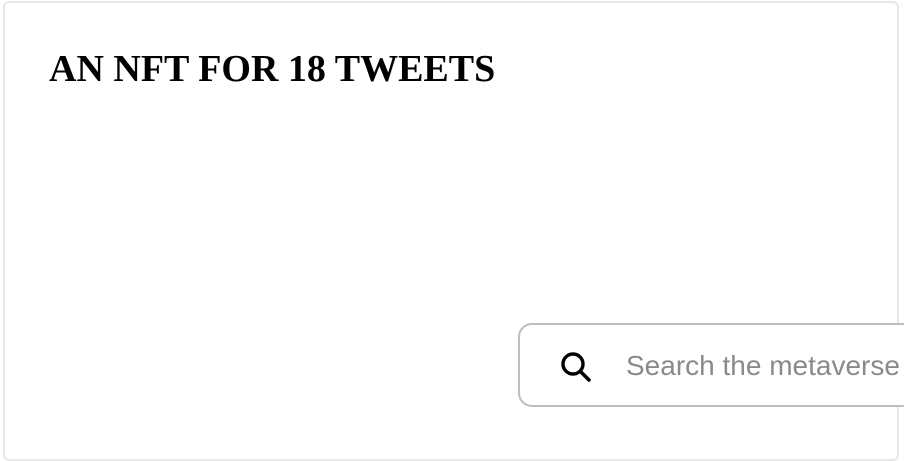  What do you see at coordinates (272, 69) in the screenshot?
I see `article-title: AN NFT FOR 18 TWEETS` at bounding box center [272, 69].